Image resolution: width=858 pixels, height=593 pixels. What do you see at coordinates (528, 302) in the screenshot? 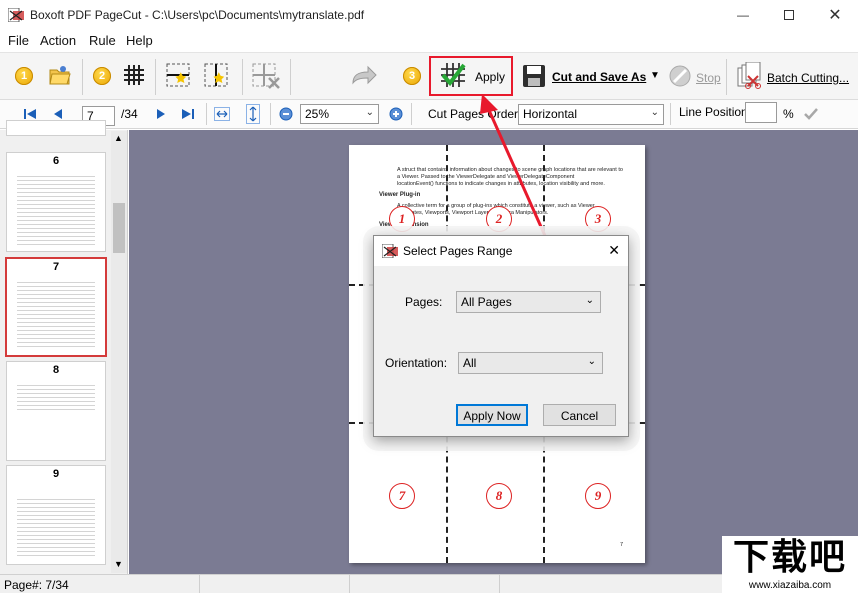
I see `pages-select: All Pages ⌄` at bounding box center [528, 302].